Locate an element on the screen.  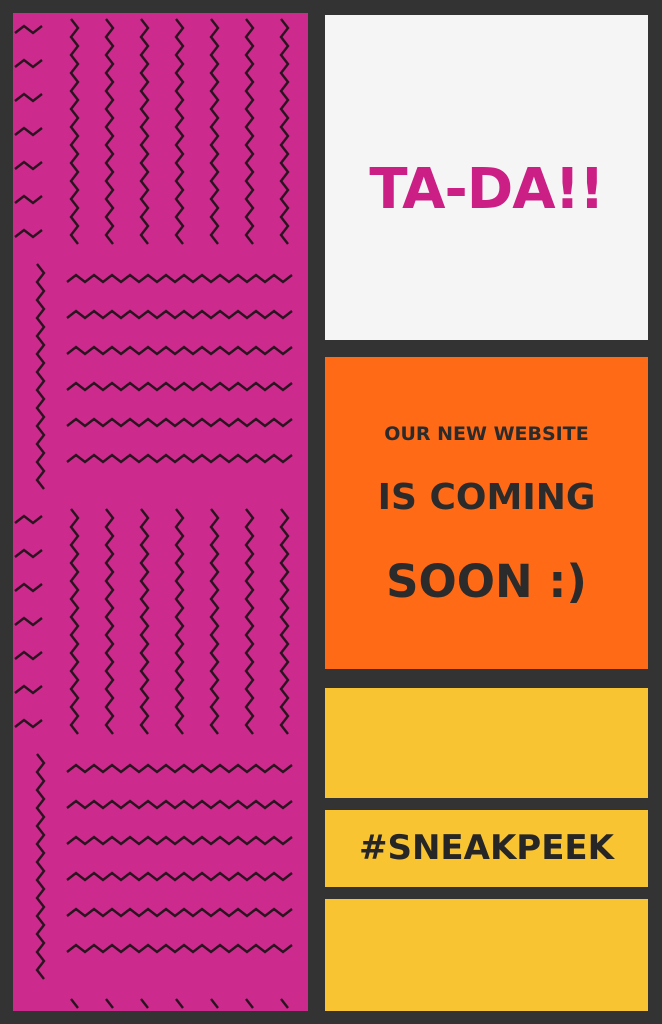
announcement-line-2: IS COMING is located at coordinates (486, 497).